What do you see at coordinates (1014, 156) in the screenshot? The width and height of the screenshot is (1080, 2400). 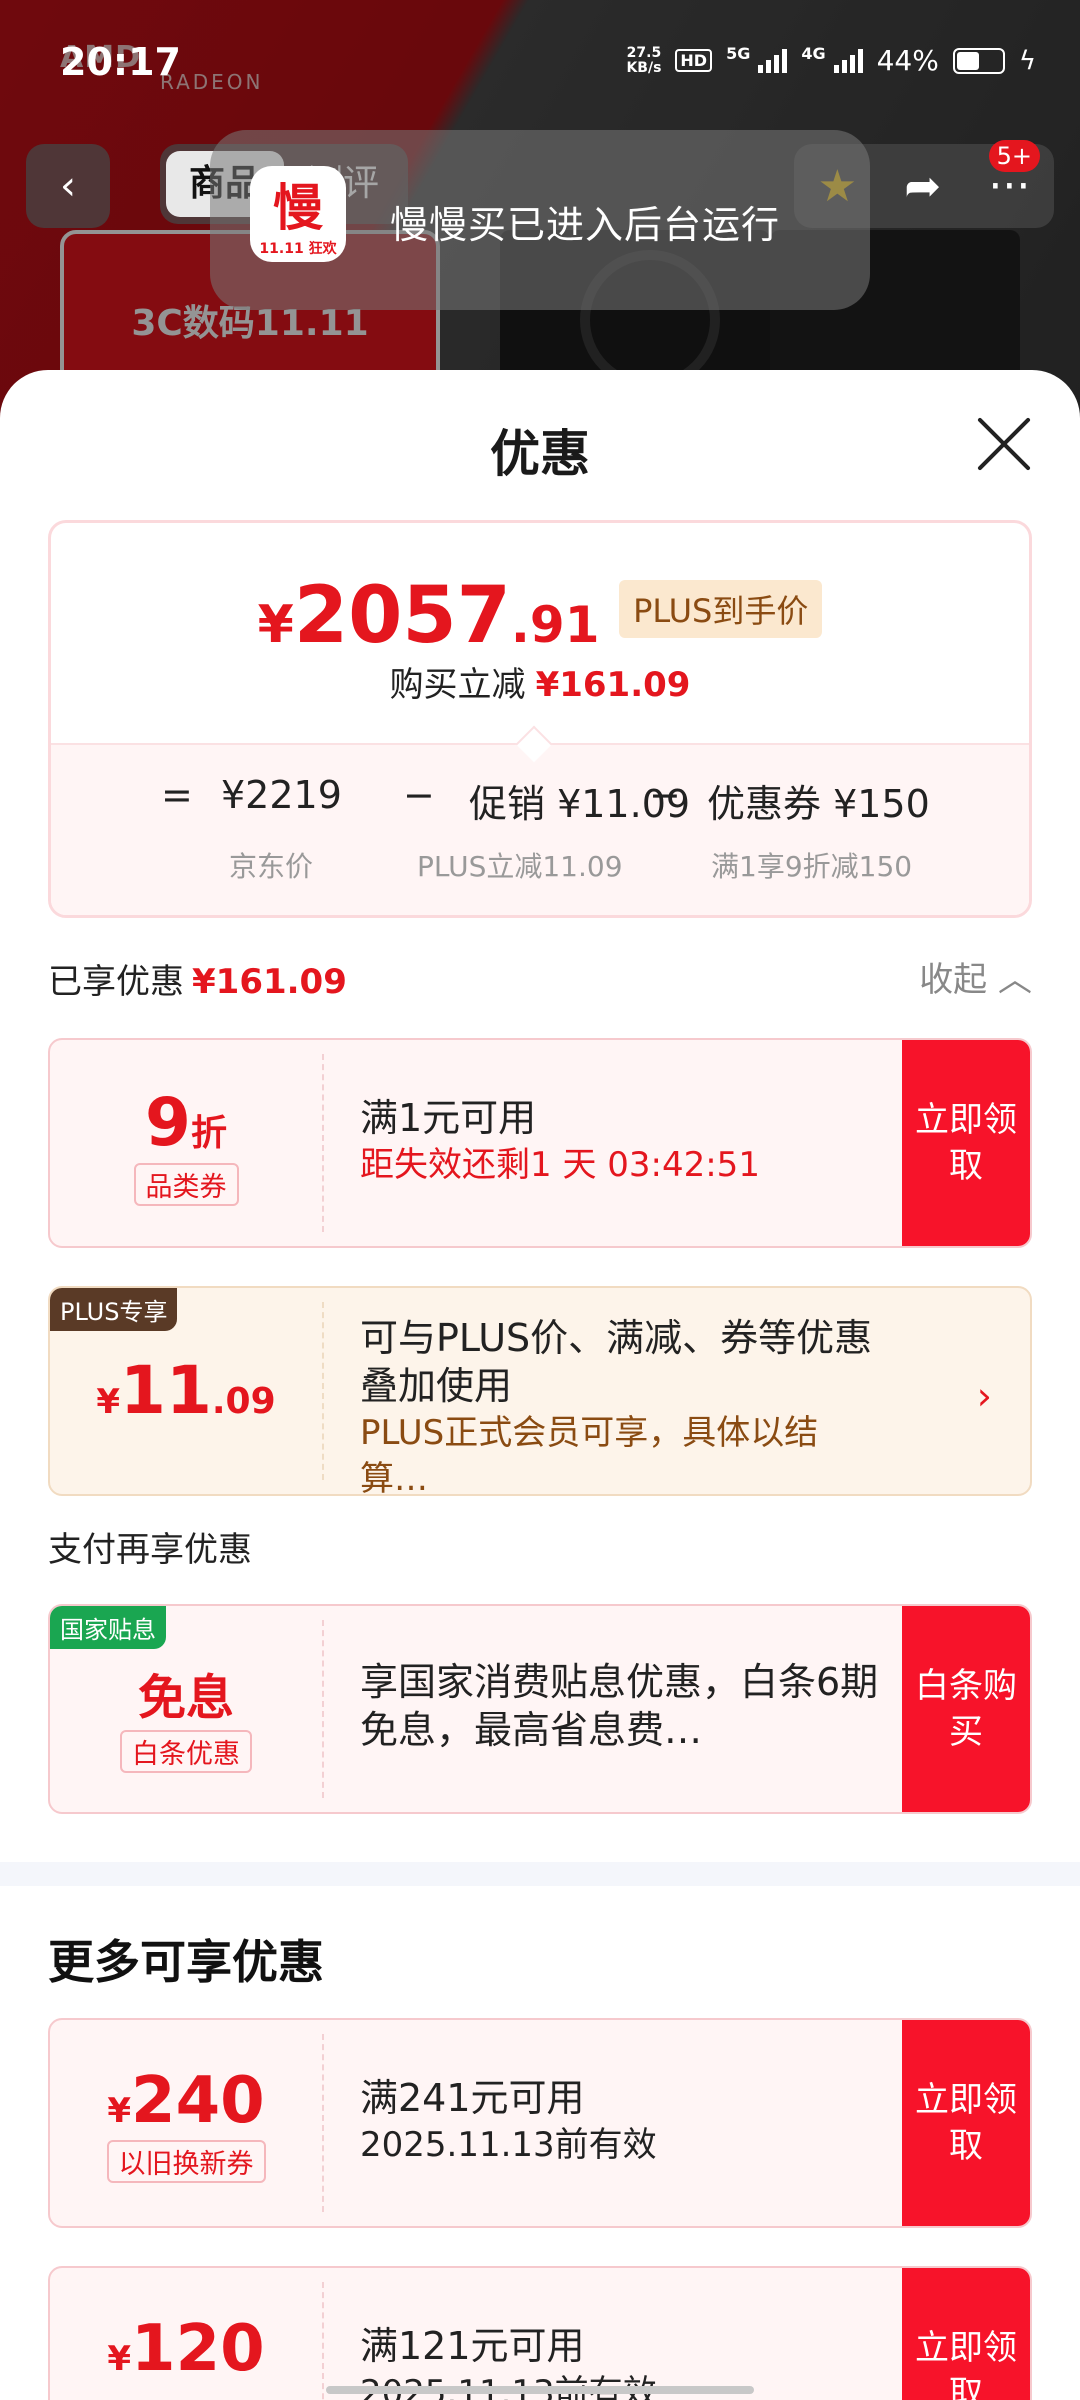 I see `message-badge: 5+` at bounding box center [1014, 156].